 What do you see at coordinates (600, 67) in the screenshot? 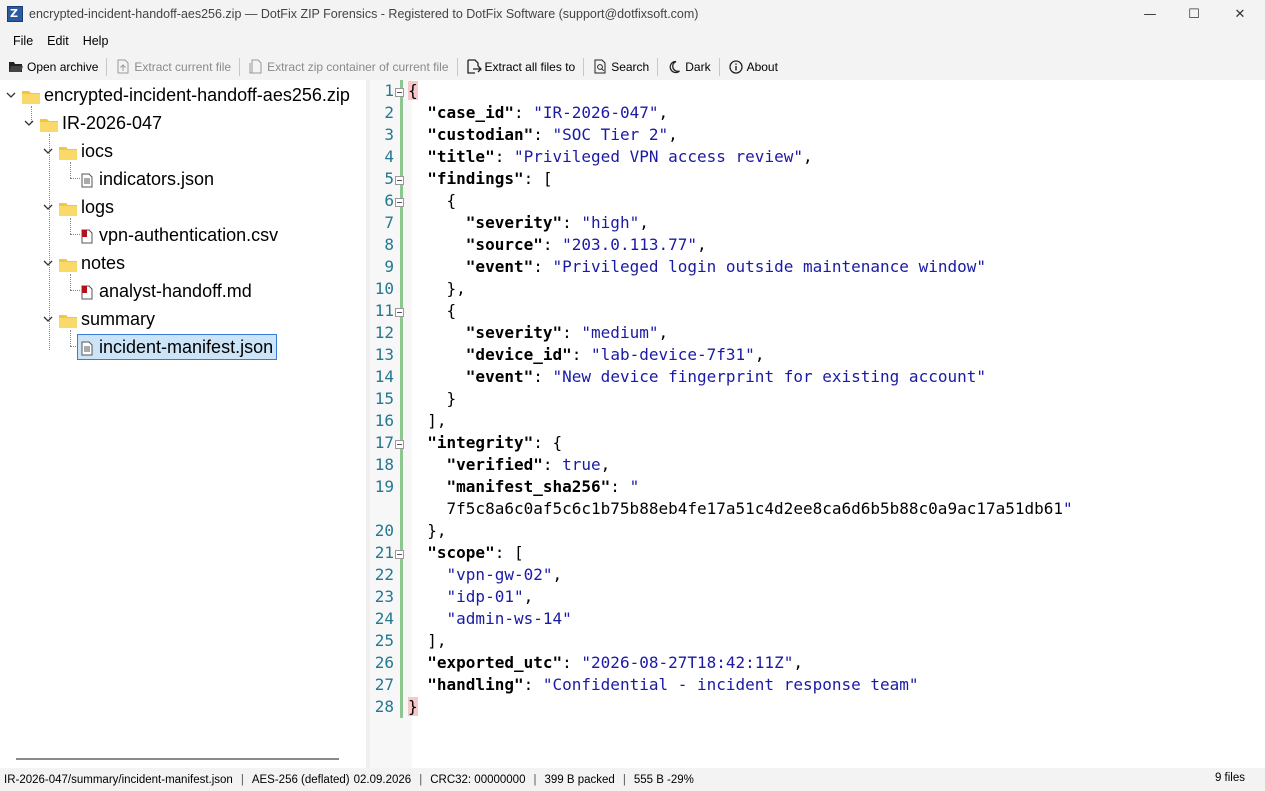
I see `search-icon` at bounding box center [600, 67].